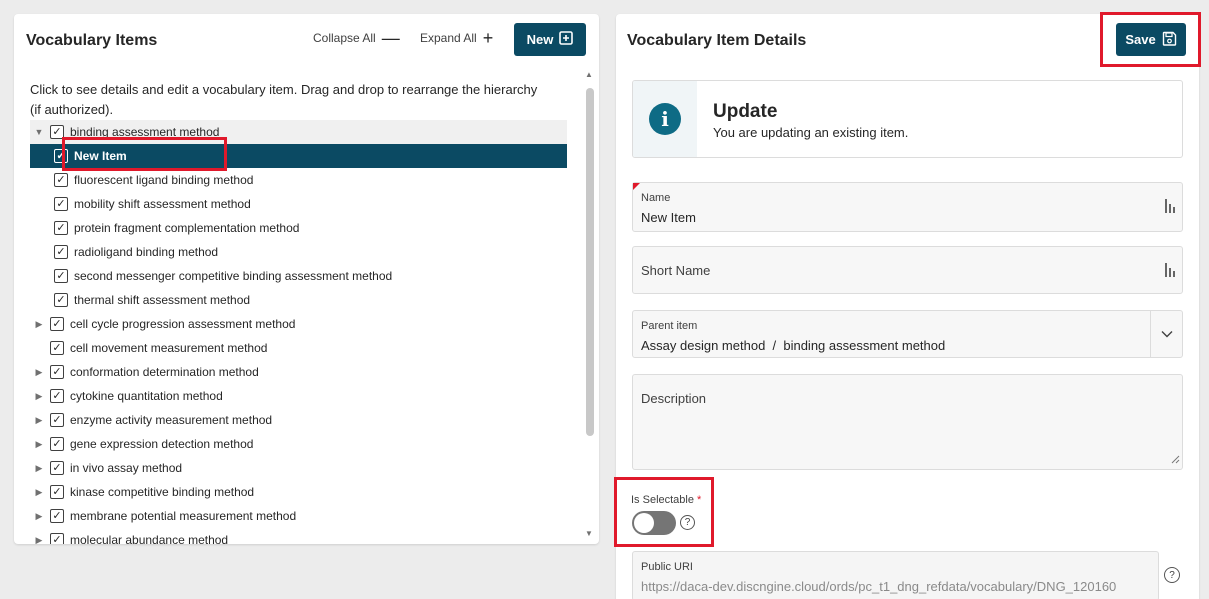 The height and width of the screenshot is (599, 1209). What do you see at coordinates (298, 204) in the screenshot?
I see `tree-item: ✓ mobility shift assessment method` at bounding box center [298, 204].